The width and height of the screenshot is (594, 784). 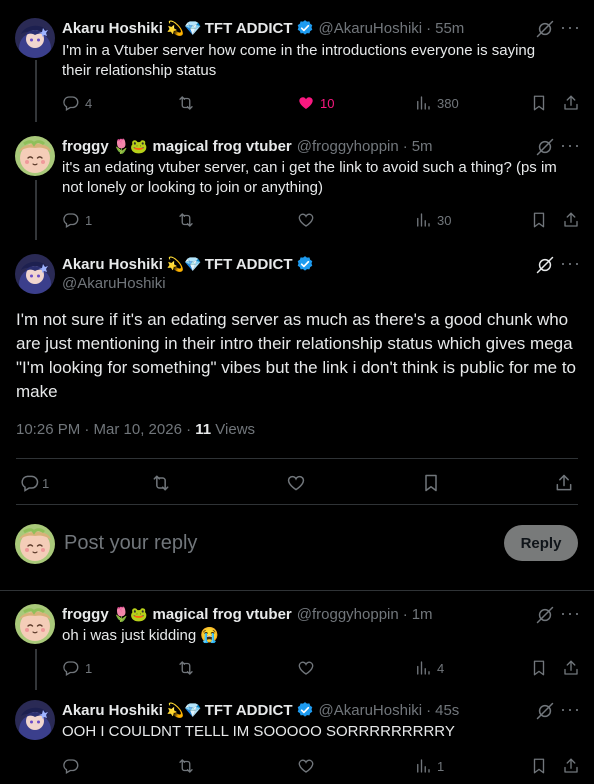 I want to click on views-icon, so click(x=423, y=766).